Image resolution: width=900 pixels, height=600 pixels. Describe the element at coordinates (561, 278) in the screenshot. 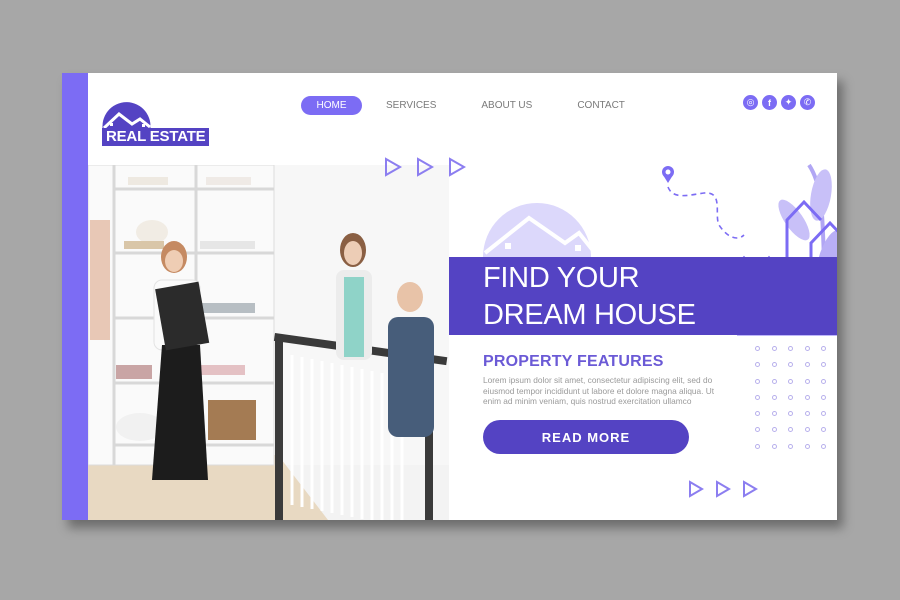

I see `hero-title-line1: FIND YOUR` at that location.